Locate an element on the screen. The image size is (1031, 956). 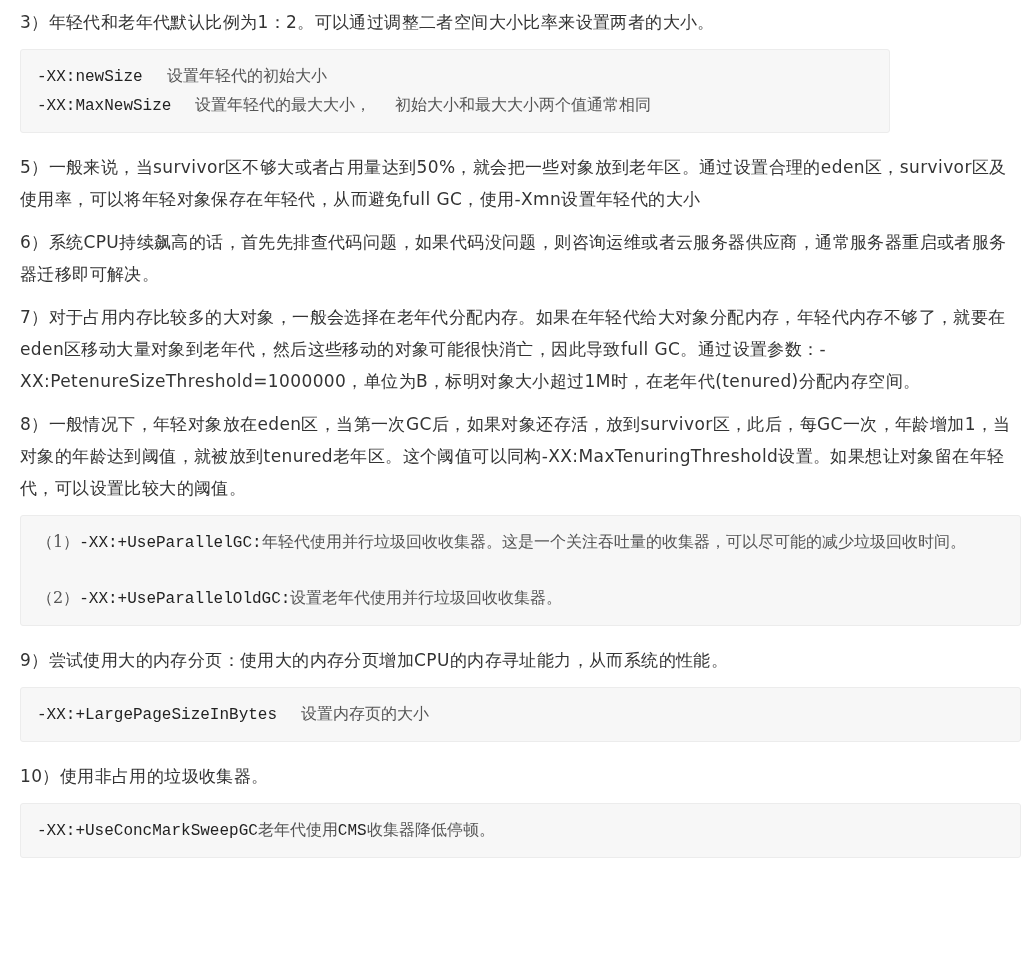
code-line: -XX:MaxNewSize 设置年轻代的最大大小， 初始大小和最大大小两个值通常相同 is located at coordinates (345, 105).